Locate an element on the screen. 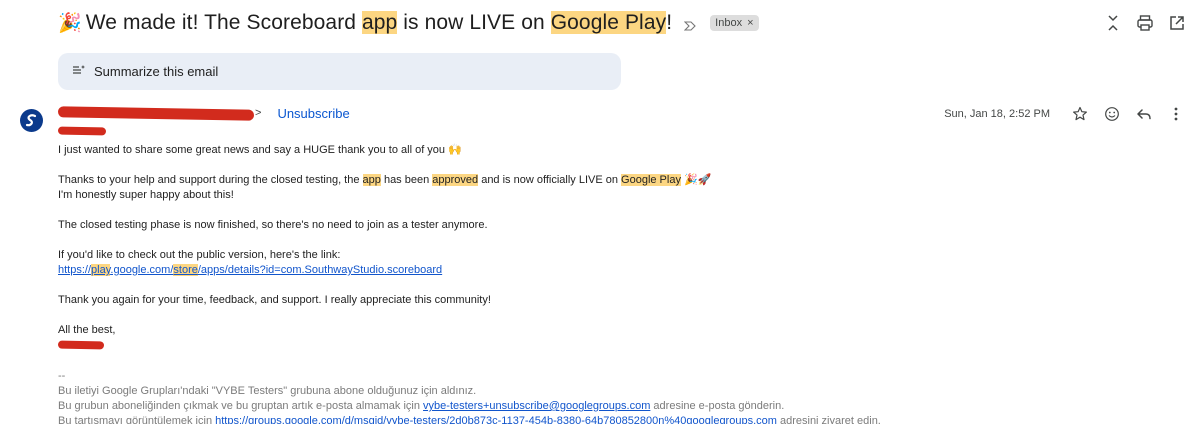 Image resolution: width=1200 pixels, height=424 pixels. summarize-email-button: Summarize this email is located at coordinates (339, 71).